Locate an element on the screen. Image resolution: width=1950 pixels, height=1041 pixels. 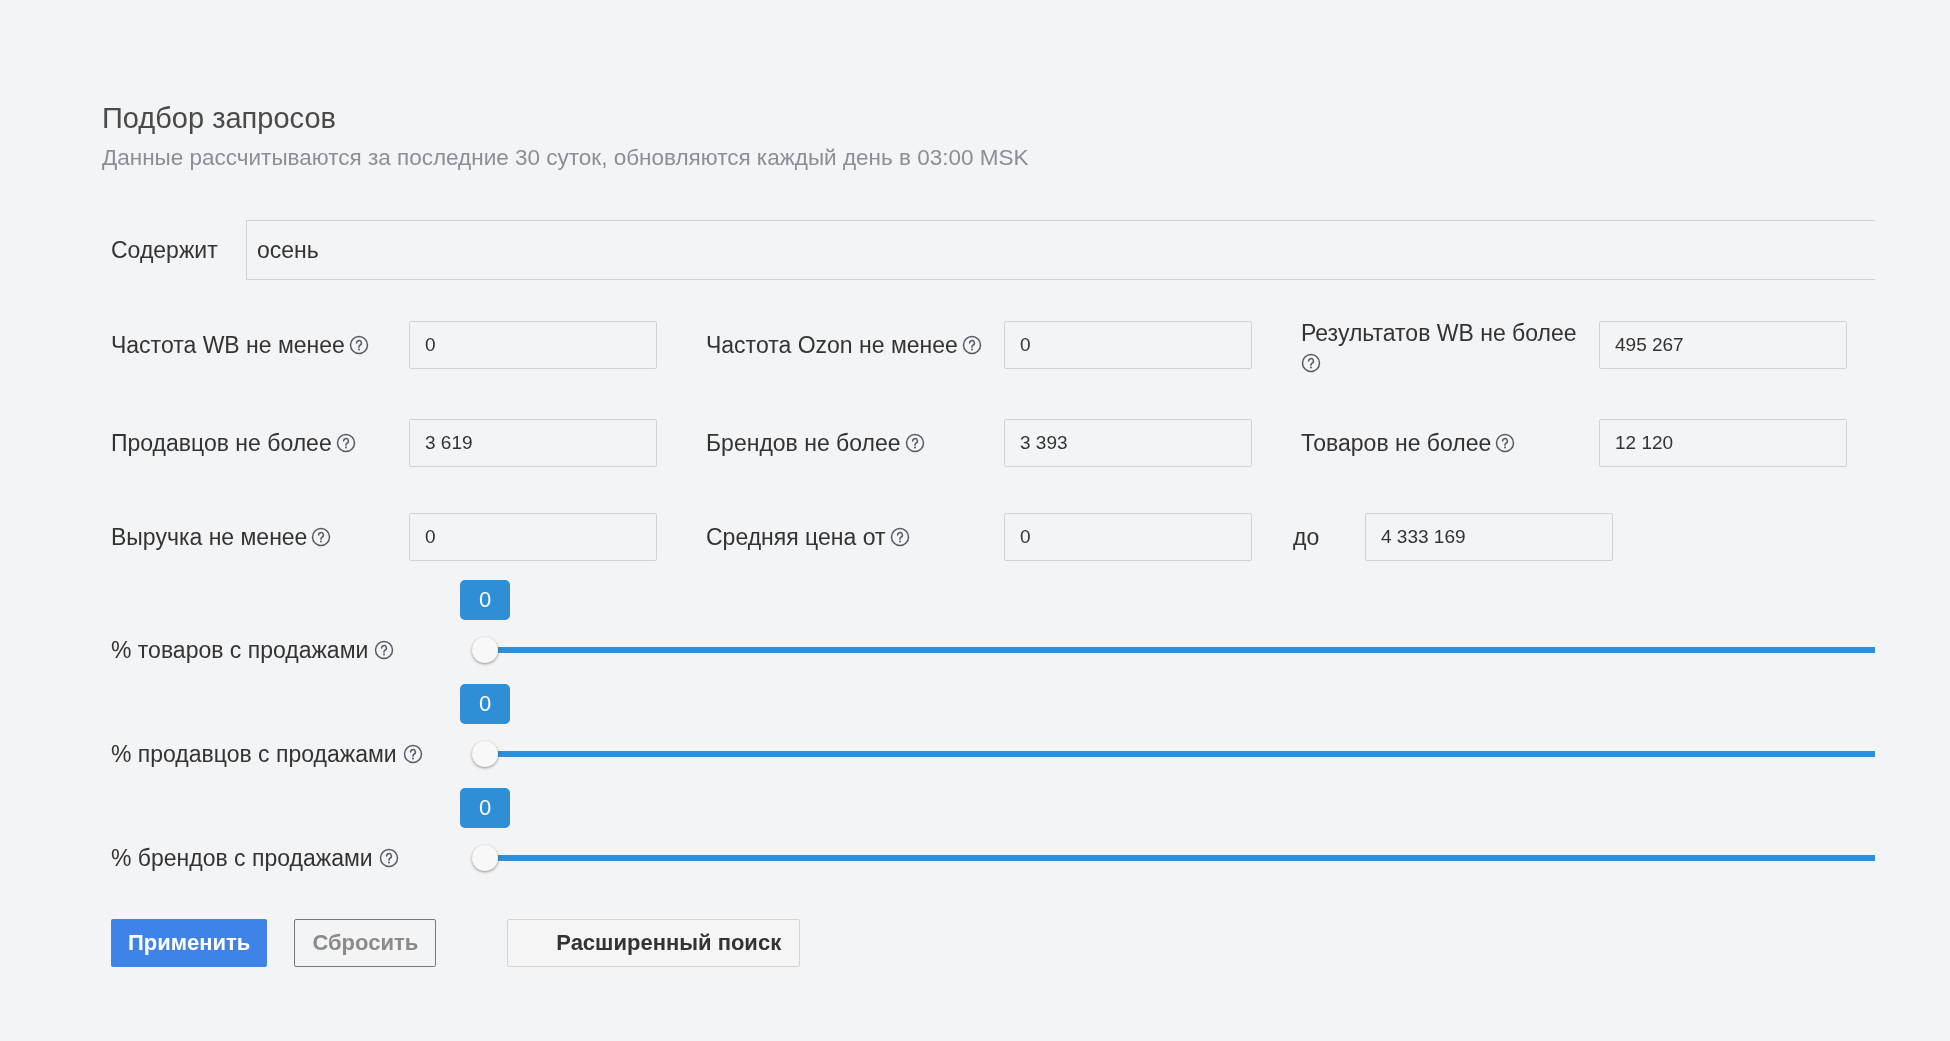
slider-label: % товаров с продажами is located at coordinates (240, 650).